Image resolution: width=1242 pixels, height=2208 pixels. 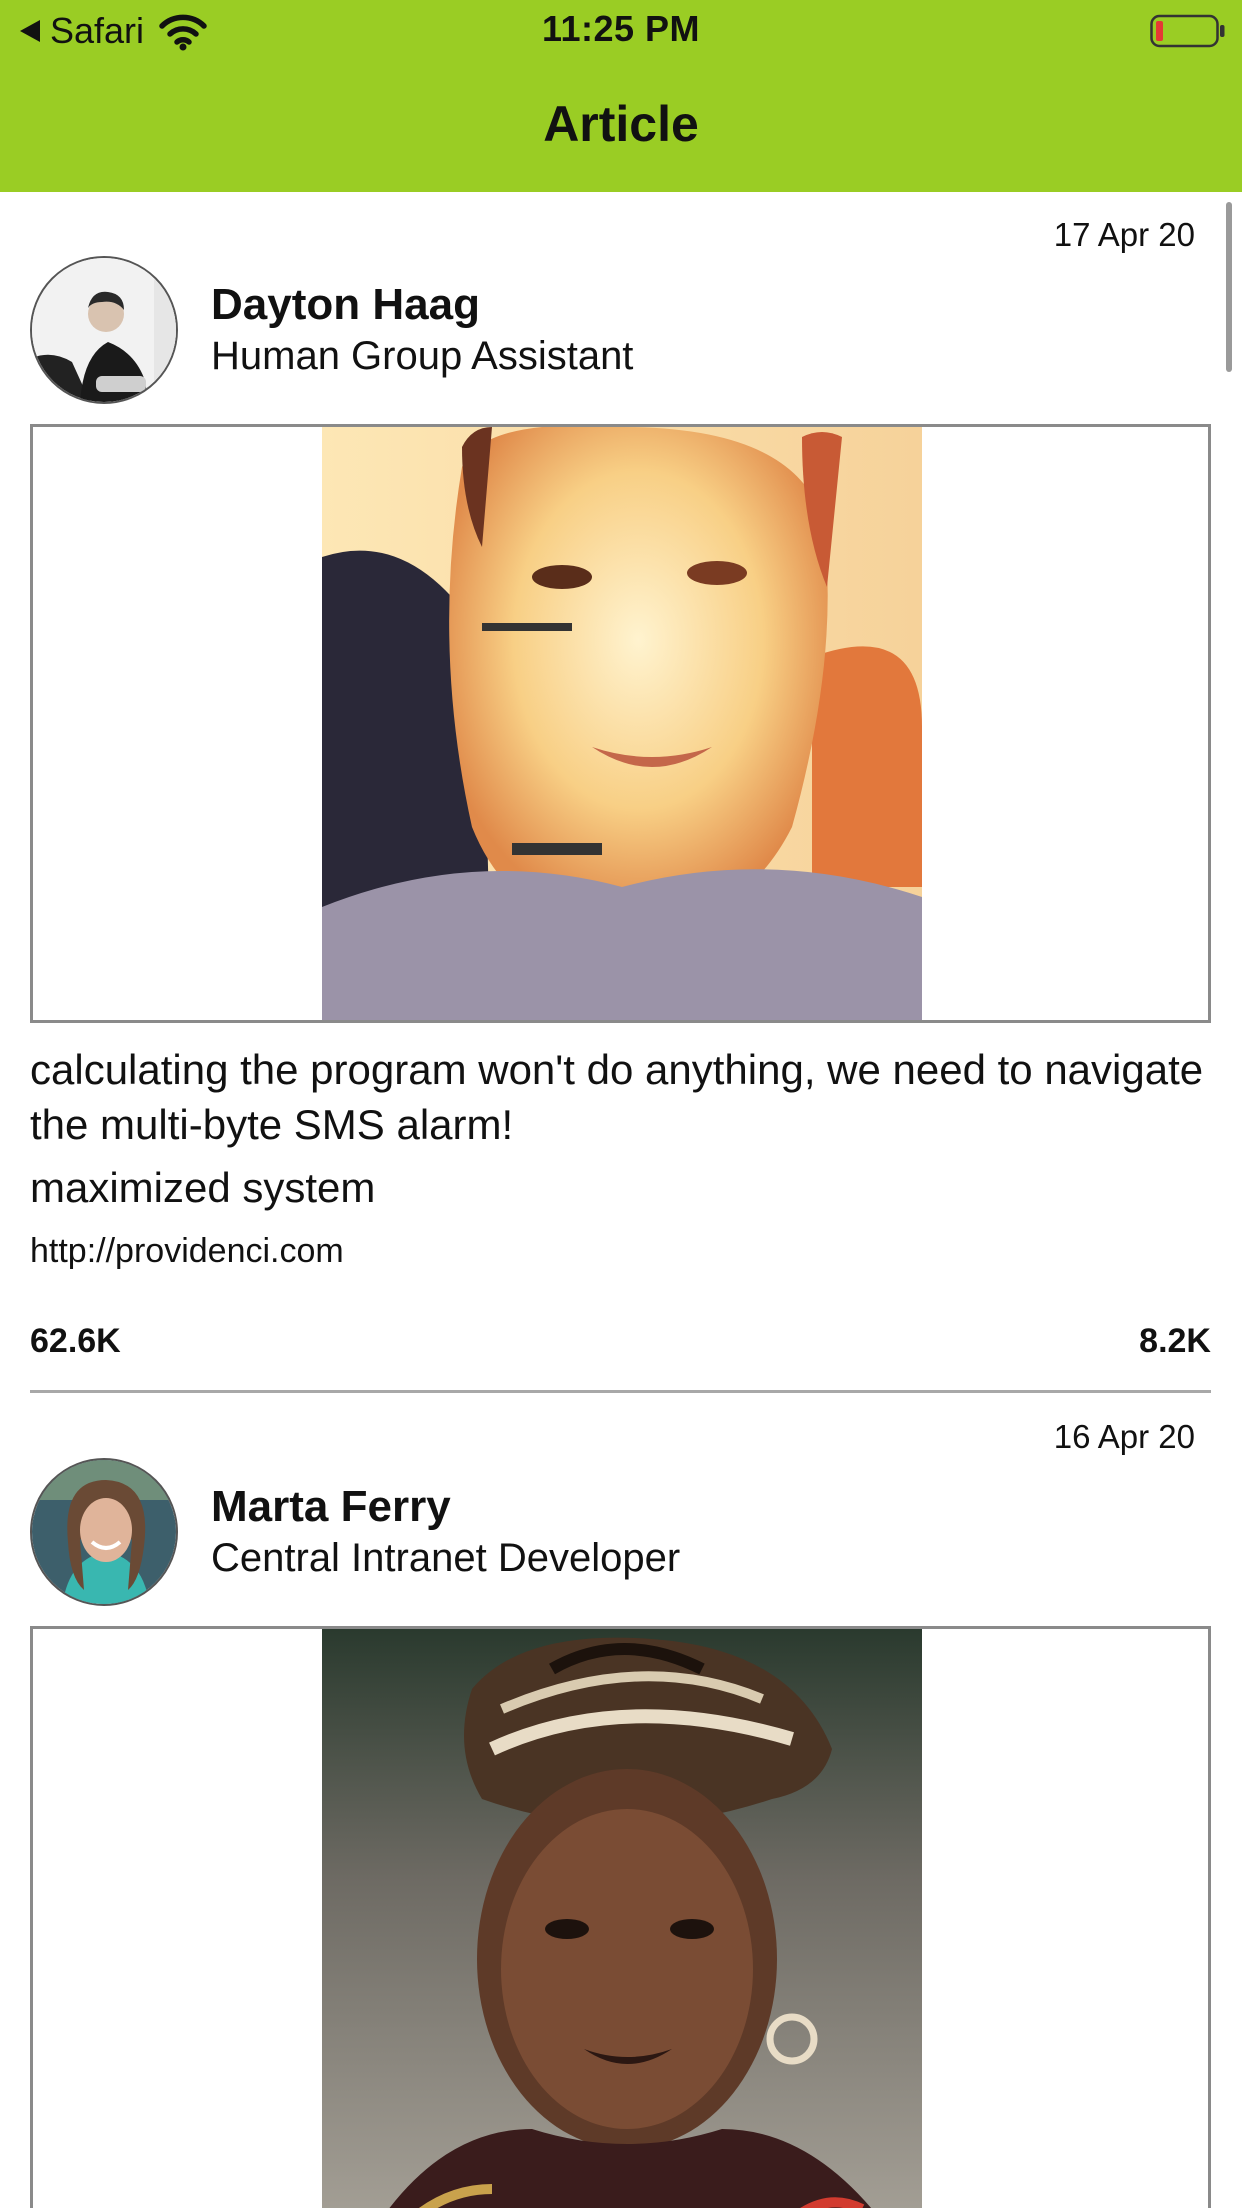 What do you see at coordinates (620, 1391) in the screenshot?
I see `divider` at bounding box center [620, 1391].